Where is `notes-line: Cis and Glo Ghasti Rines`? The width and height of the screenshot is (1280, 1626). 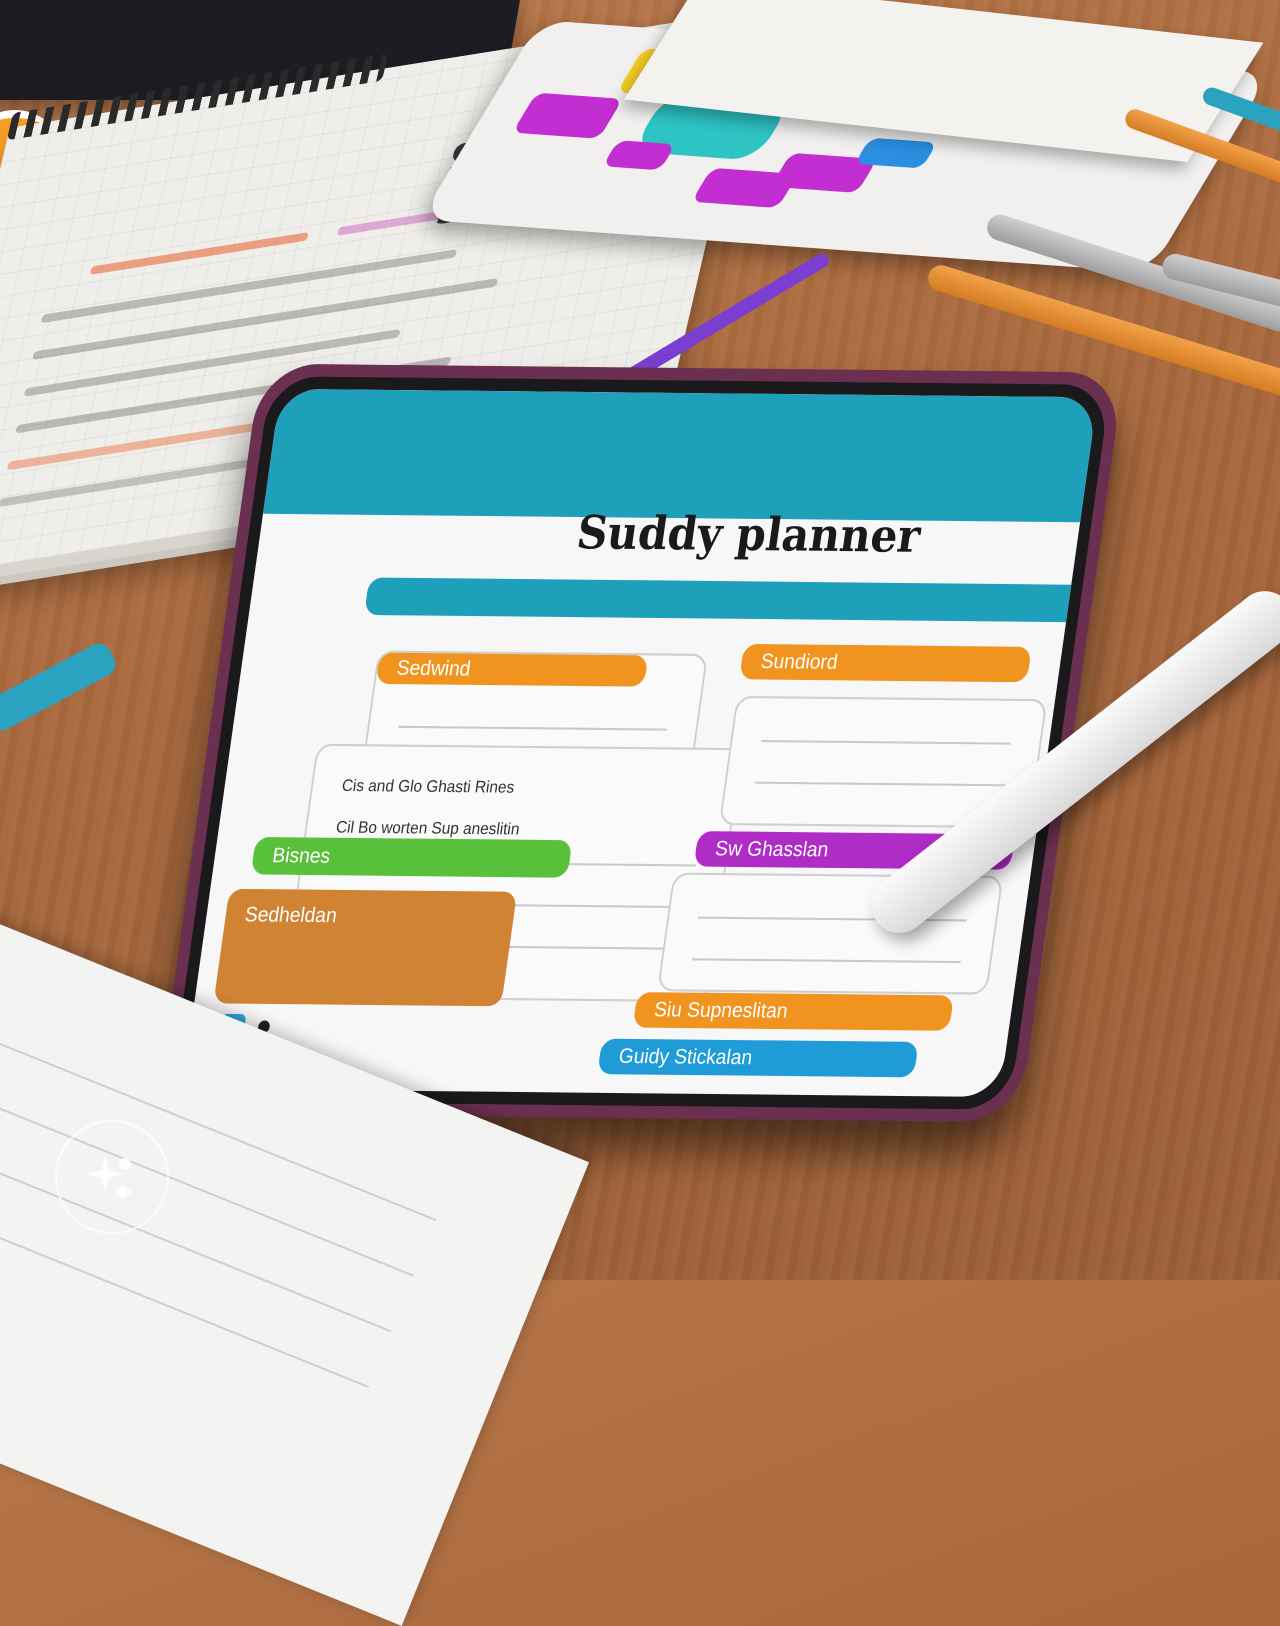
notes-line: Cis and Glo Ghasti Rines is located at coordinates (428, 787).